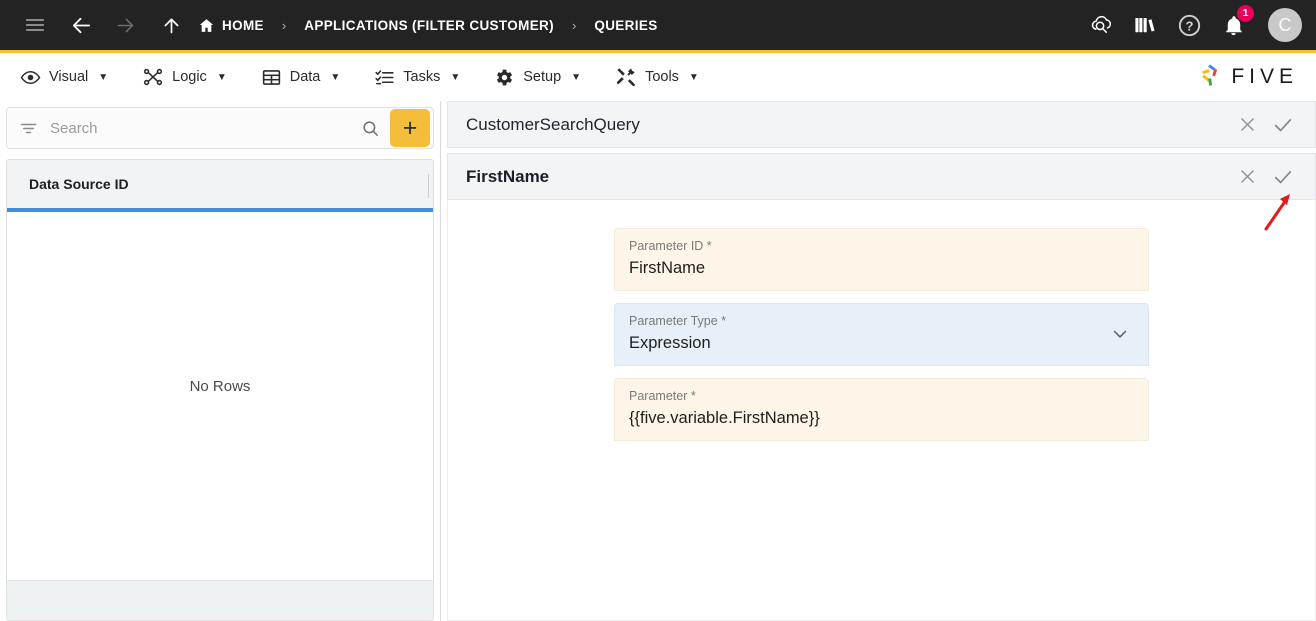 The height and width of the screenshot is (621, 1316). I want to click on notifications-bell-icon: 1, so click(1236, 22).